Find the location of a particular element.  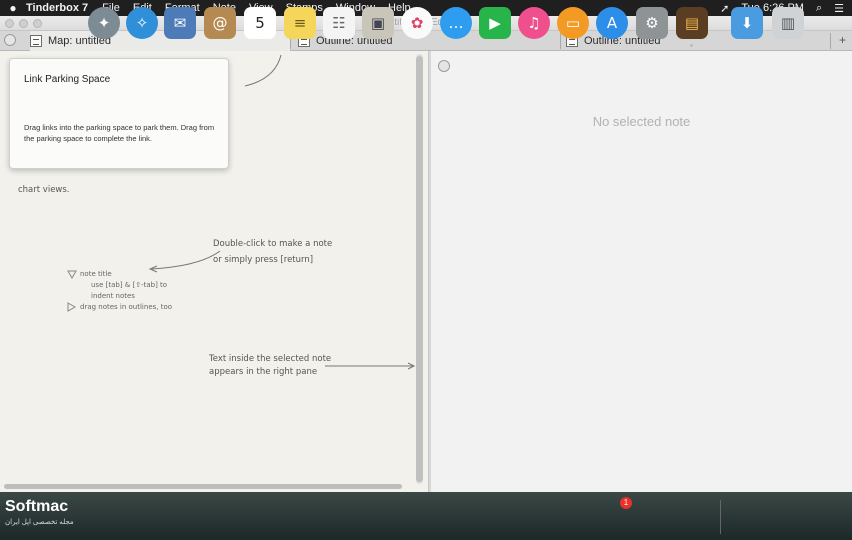

spotlight-icon: ⌕ is located at coordinates (819, 8).